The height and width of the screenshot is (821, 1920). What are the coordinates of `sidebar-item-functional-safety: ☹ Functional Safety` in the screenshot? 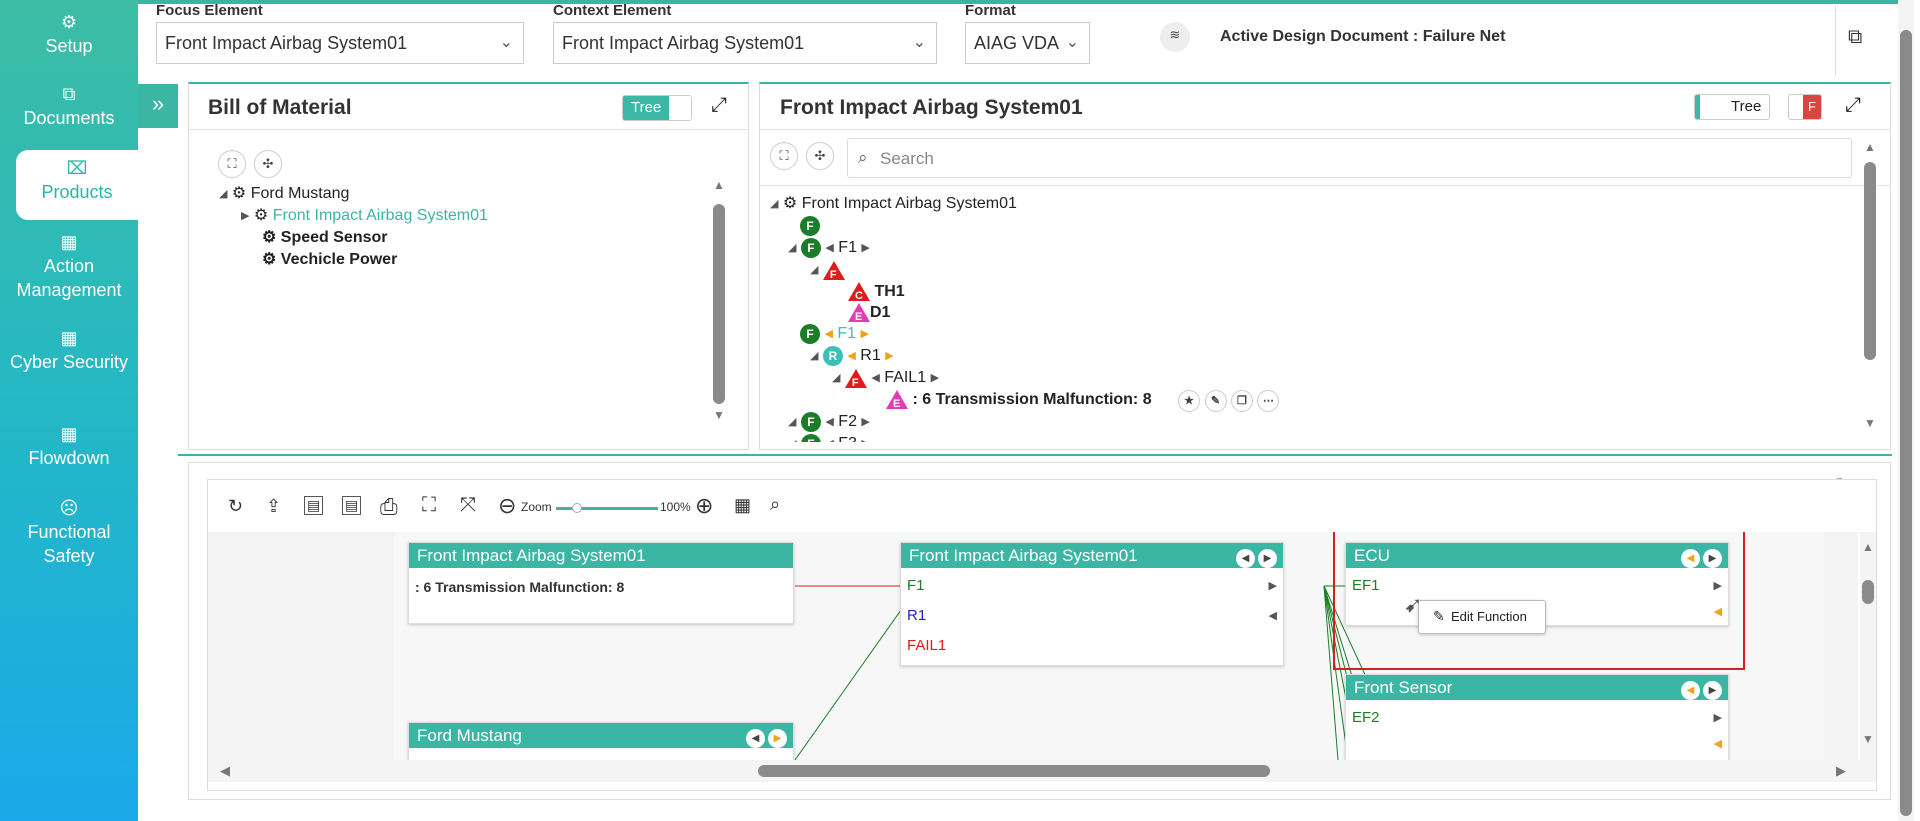 It's located at (69, 534).